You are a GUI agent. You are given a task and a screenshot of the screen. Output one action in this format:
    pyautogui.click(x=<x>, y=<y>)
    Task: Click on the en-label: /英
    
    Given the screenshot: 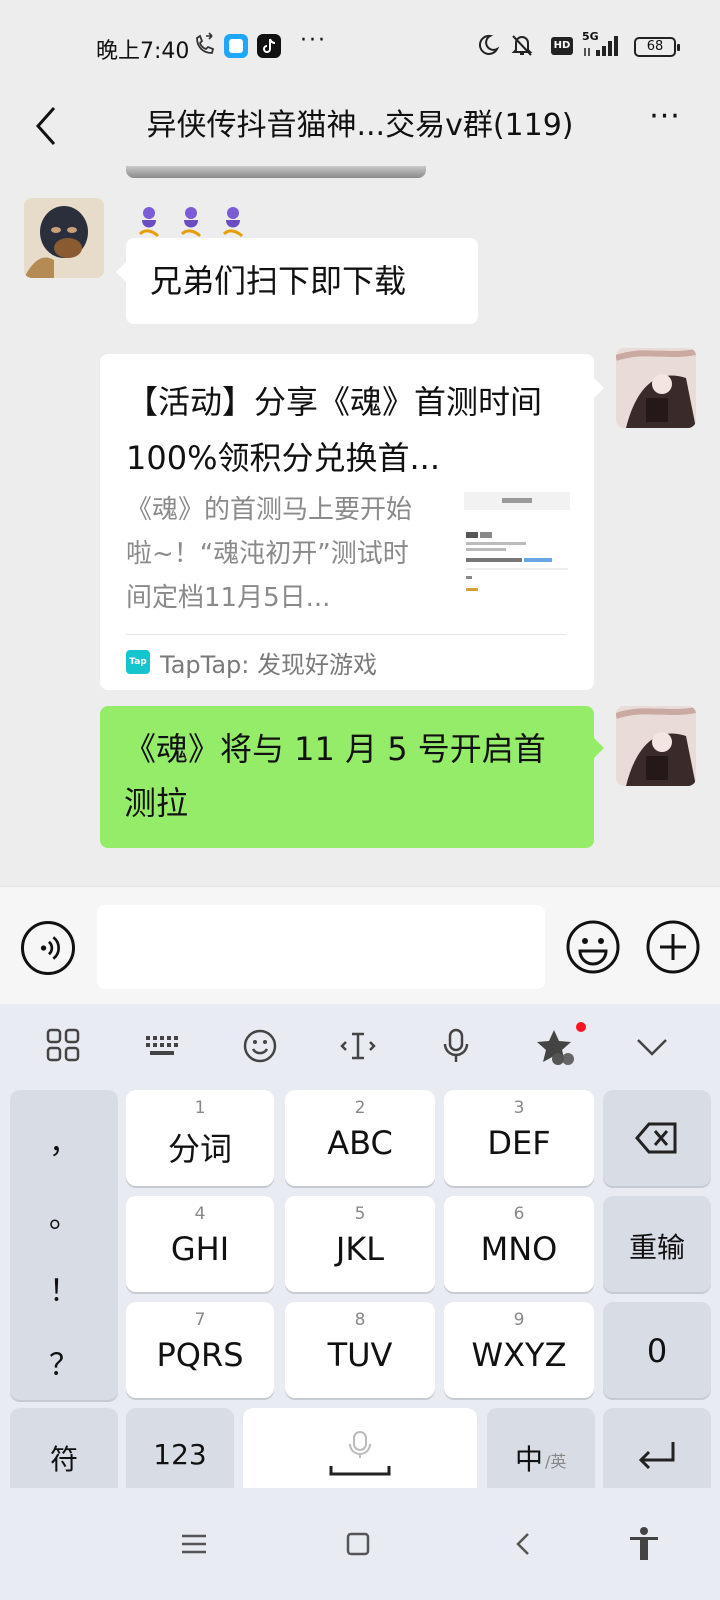 What is the action you would take?
    pyautogui.click(x=556, y=1461)
    